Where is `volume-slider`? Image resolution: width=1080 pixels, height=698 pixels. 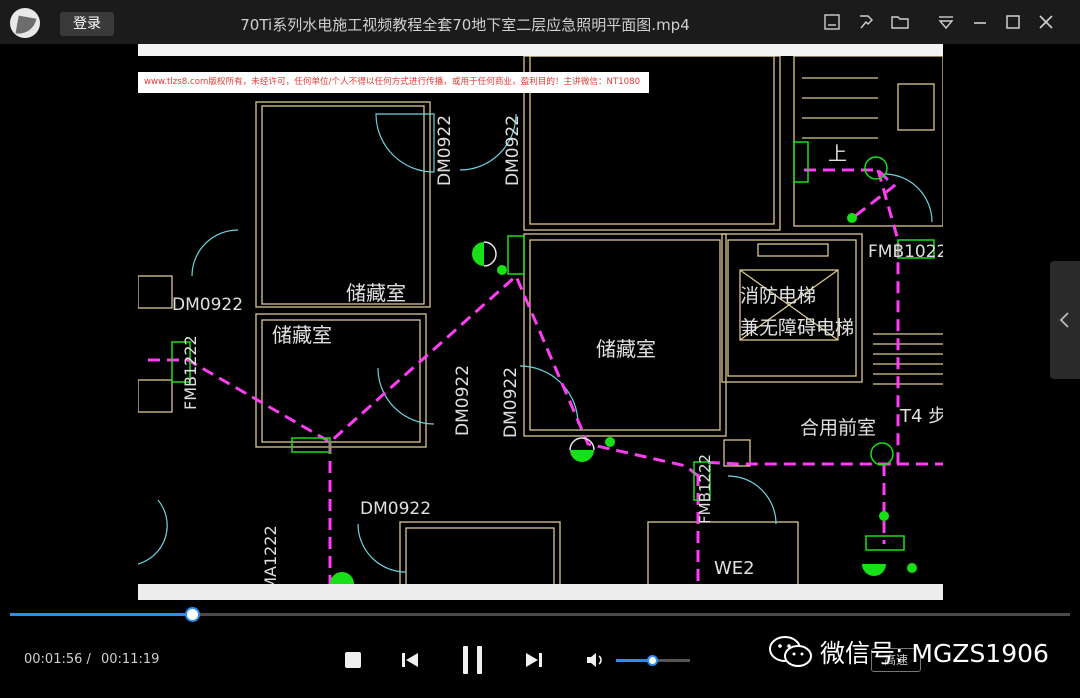
volume-slider is located at coordinates (653, 660).